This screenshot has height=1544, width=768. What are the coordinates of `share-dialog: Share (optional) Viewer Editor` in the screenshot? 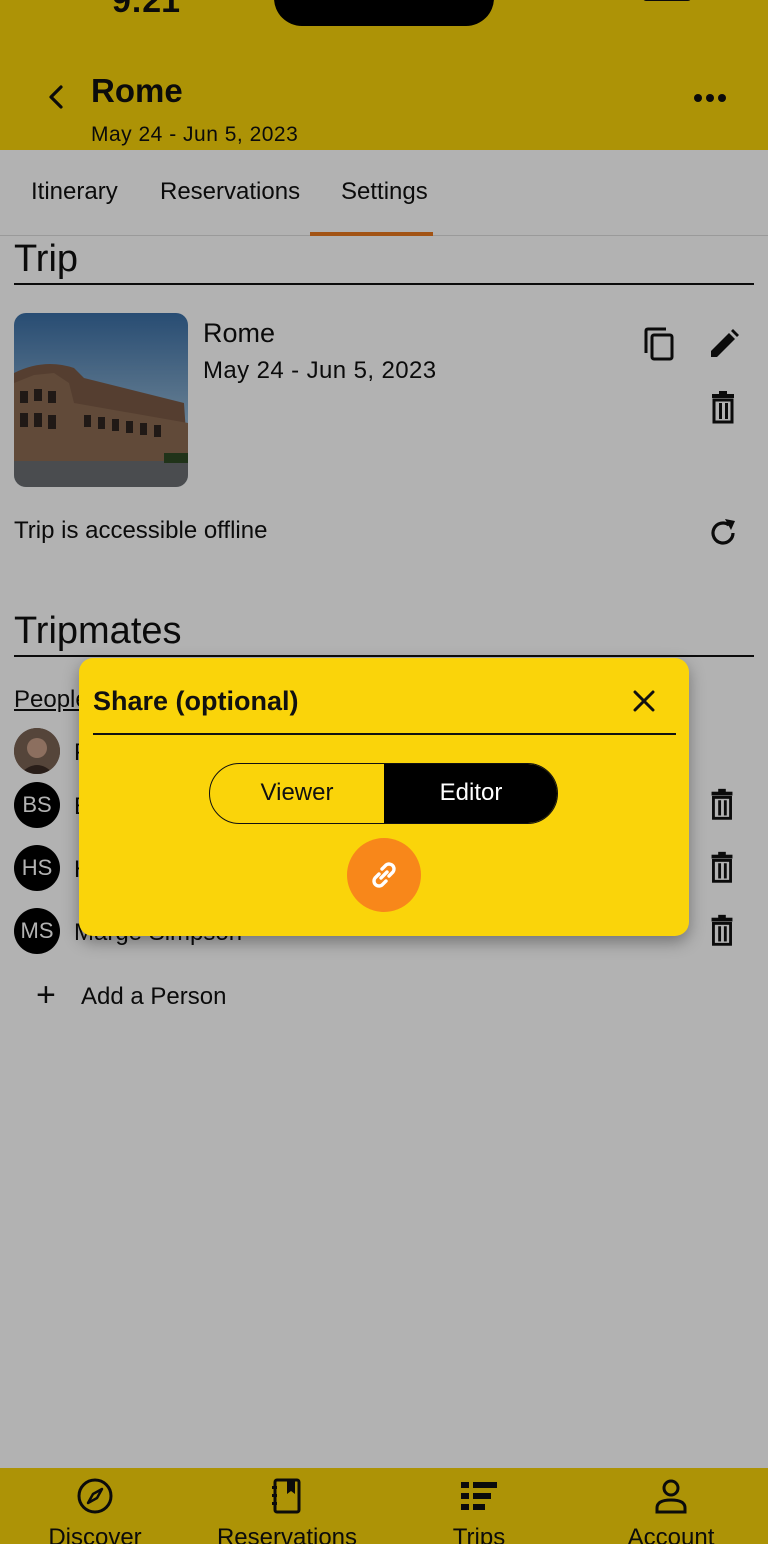 It's located at (384, 797).